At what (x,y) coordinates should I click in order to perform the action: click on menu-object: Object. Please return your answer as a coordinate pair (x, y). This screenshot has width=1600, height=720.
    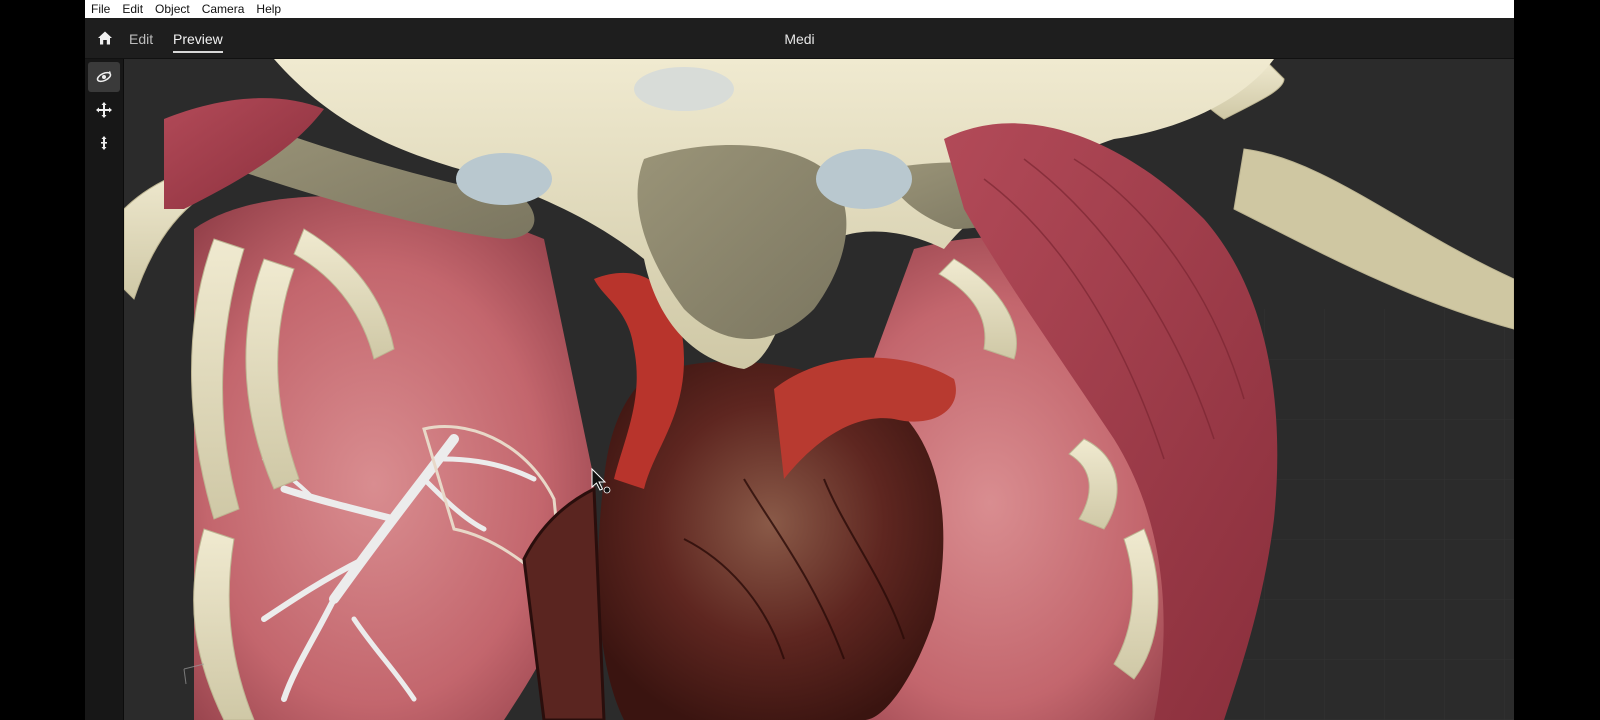
    Looking at the image, I should click on (172, 9).